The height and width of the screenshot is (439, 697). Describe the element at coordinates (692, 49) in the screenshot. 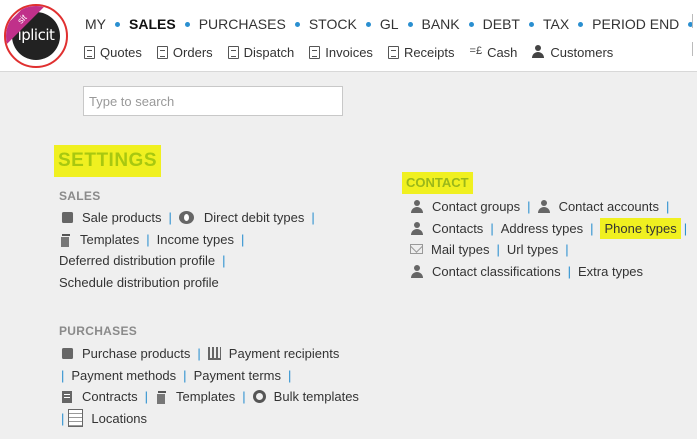

I see `subnav-overflow-divider` at that location.